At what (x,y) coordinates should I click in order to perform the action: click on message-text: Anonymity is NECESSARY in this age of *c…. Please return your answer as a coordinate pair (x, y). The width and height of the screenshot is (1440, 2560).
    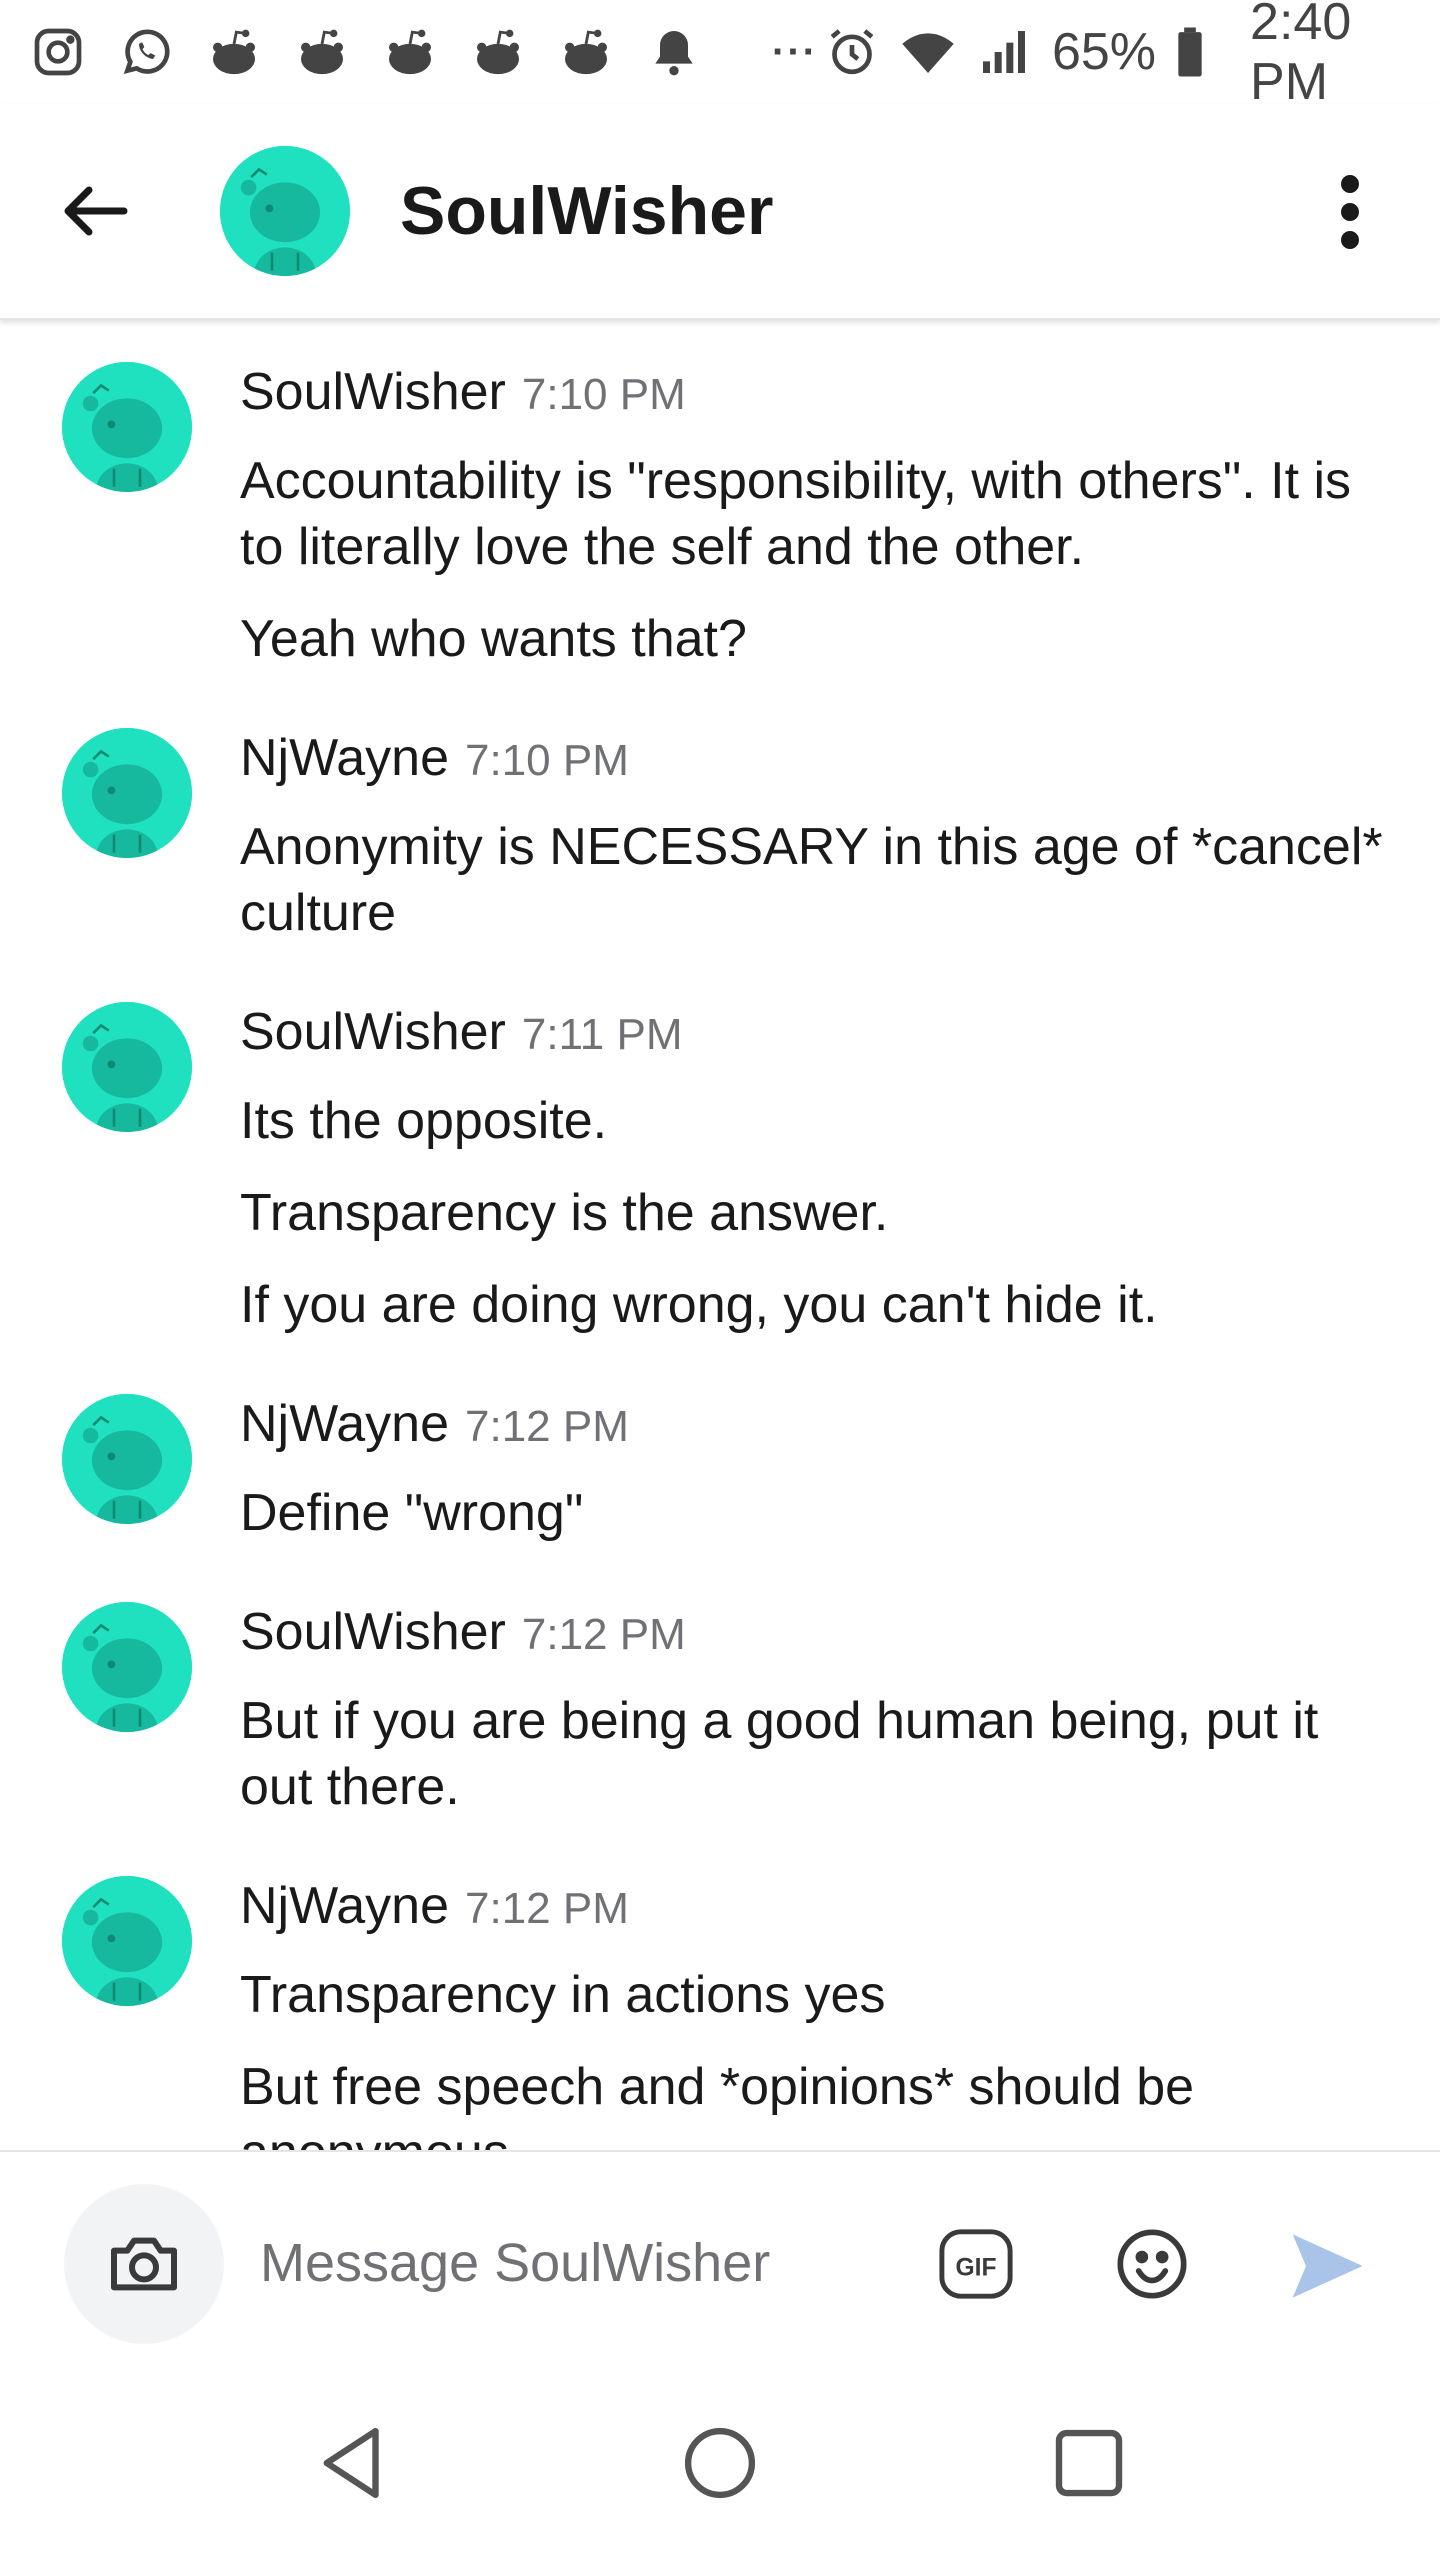
    Looking at the image, I should click on (811, 880).